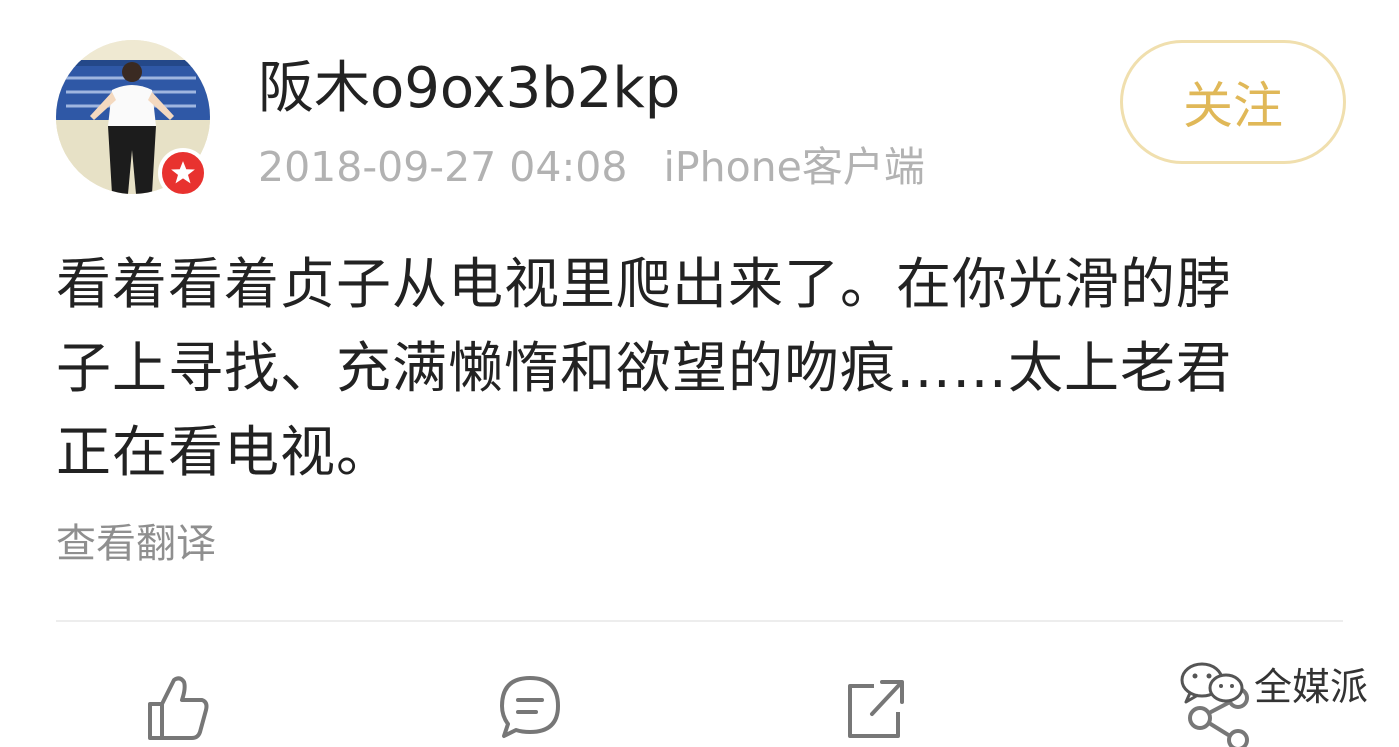 The image size is (1399, 747). Describe the element at coordinates (876, 709) in the screenshot. I see `repost-icon` at that location.